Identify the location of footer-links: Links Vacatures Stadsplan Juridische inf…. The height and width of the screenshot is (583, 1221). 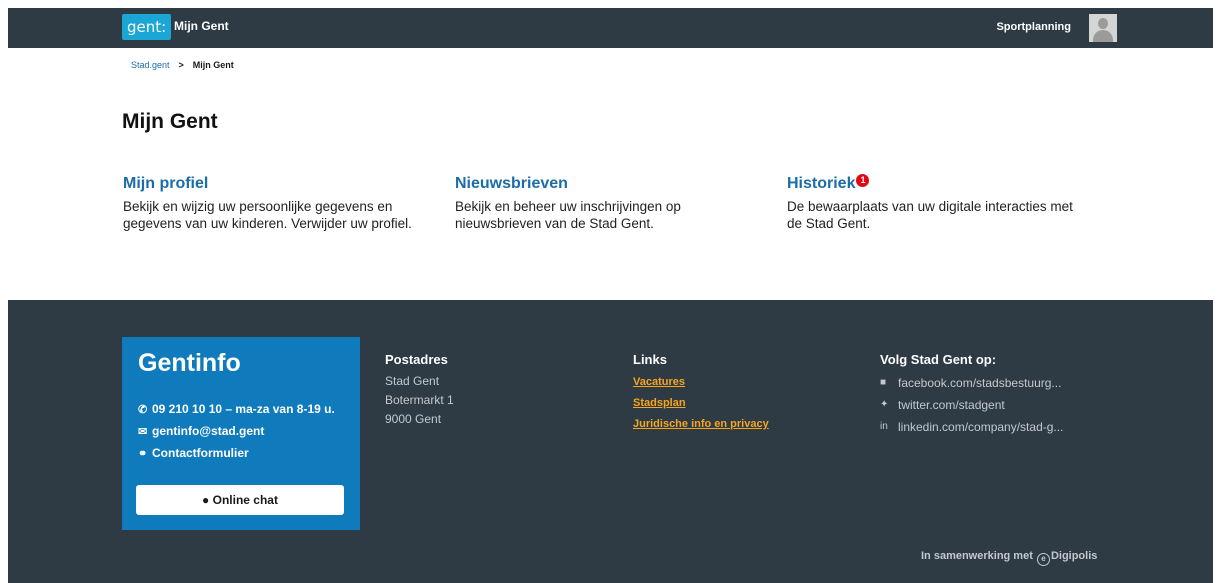
(701, 393).